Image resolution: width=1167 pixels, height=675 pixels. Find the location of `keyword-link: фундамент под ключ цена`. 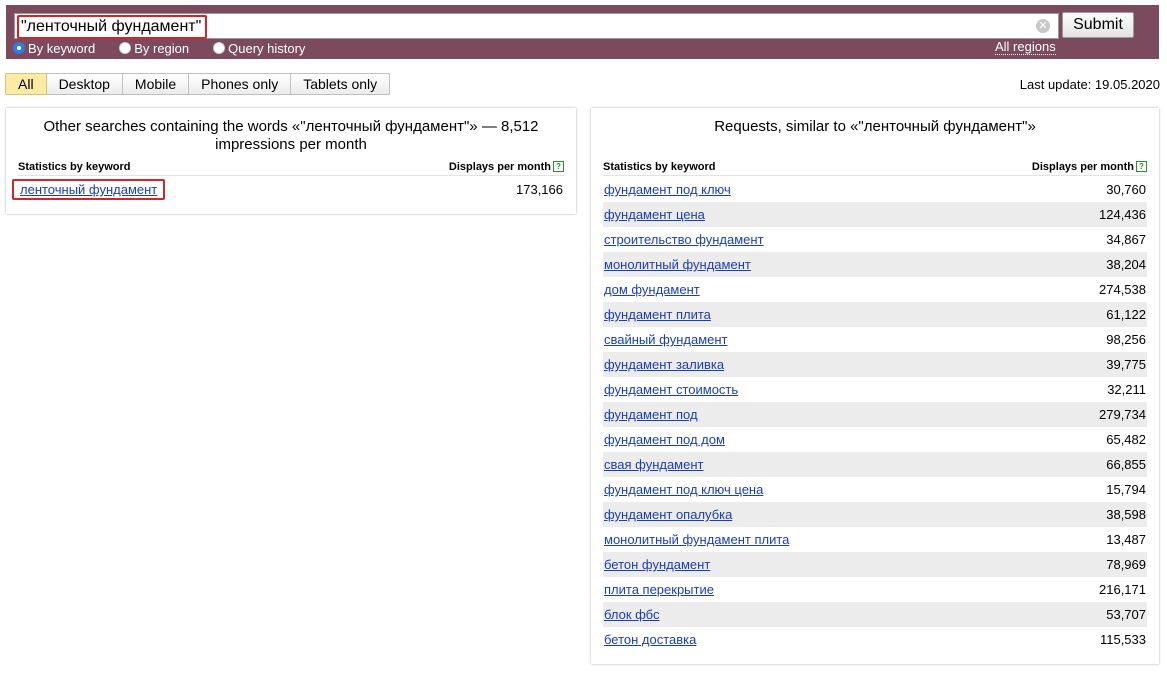

keyword-link: фундамент под ключ цена is located at coordinates (683, 489).